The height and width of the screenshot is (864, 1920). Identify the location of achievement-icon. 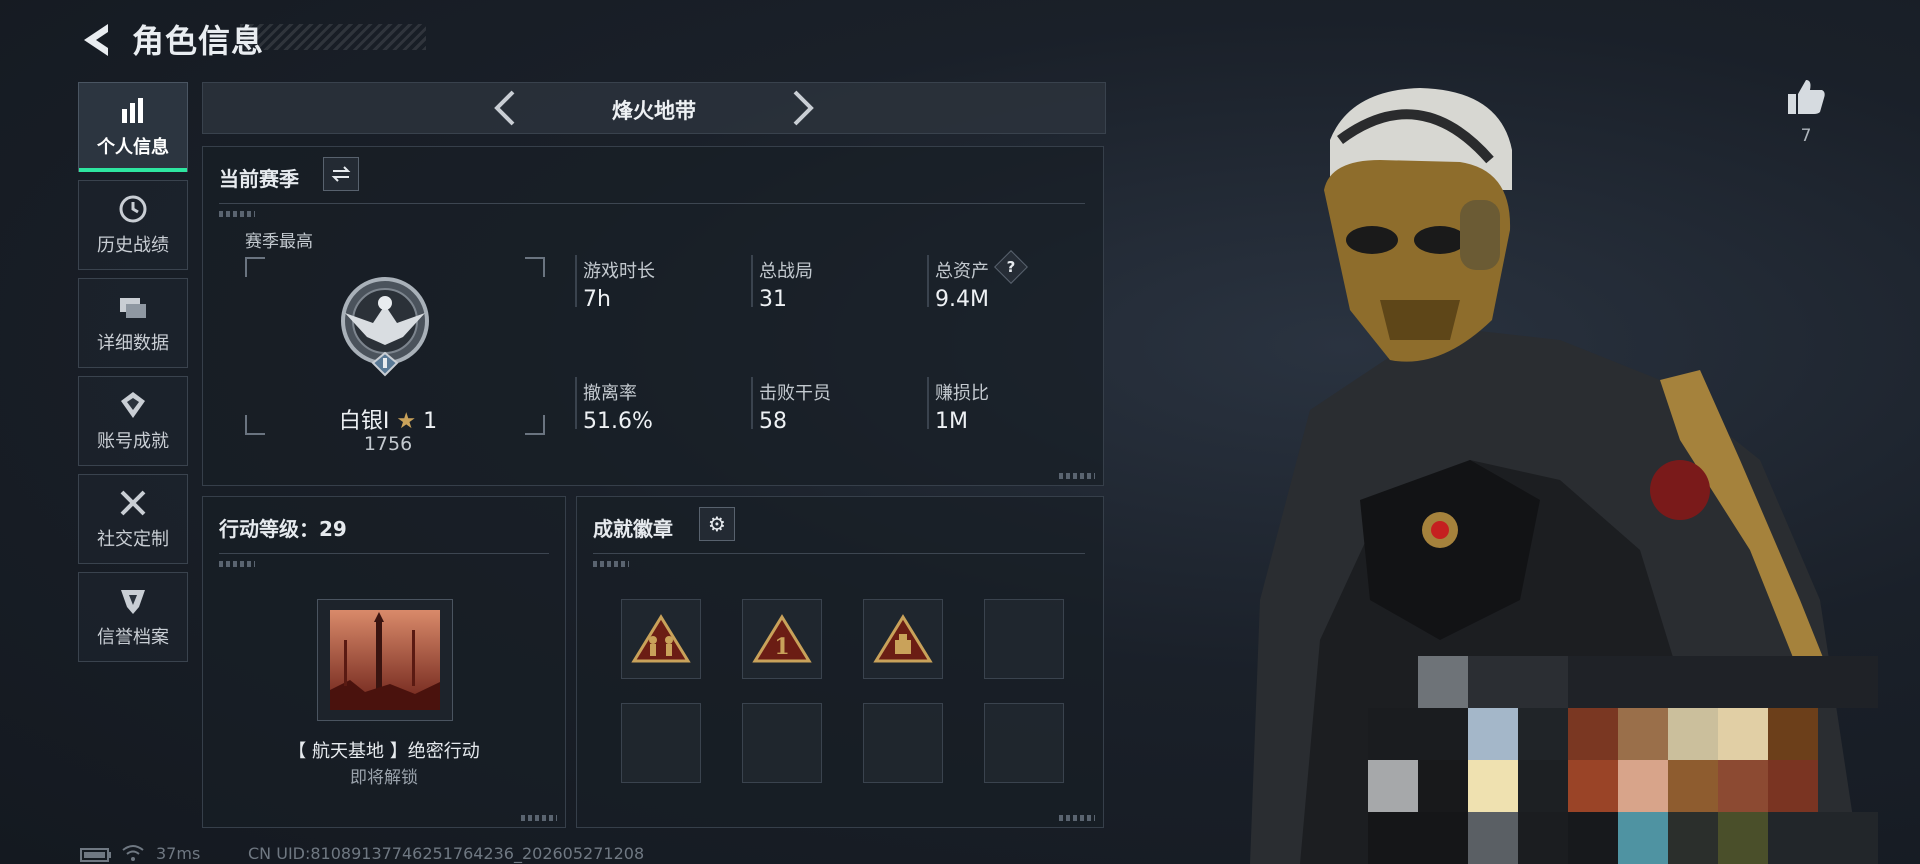
(133, 405).